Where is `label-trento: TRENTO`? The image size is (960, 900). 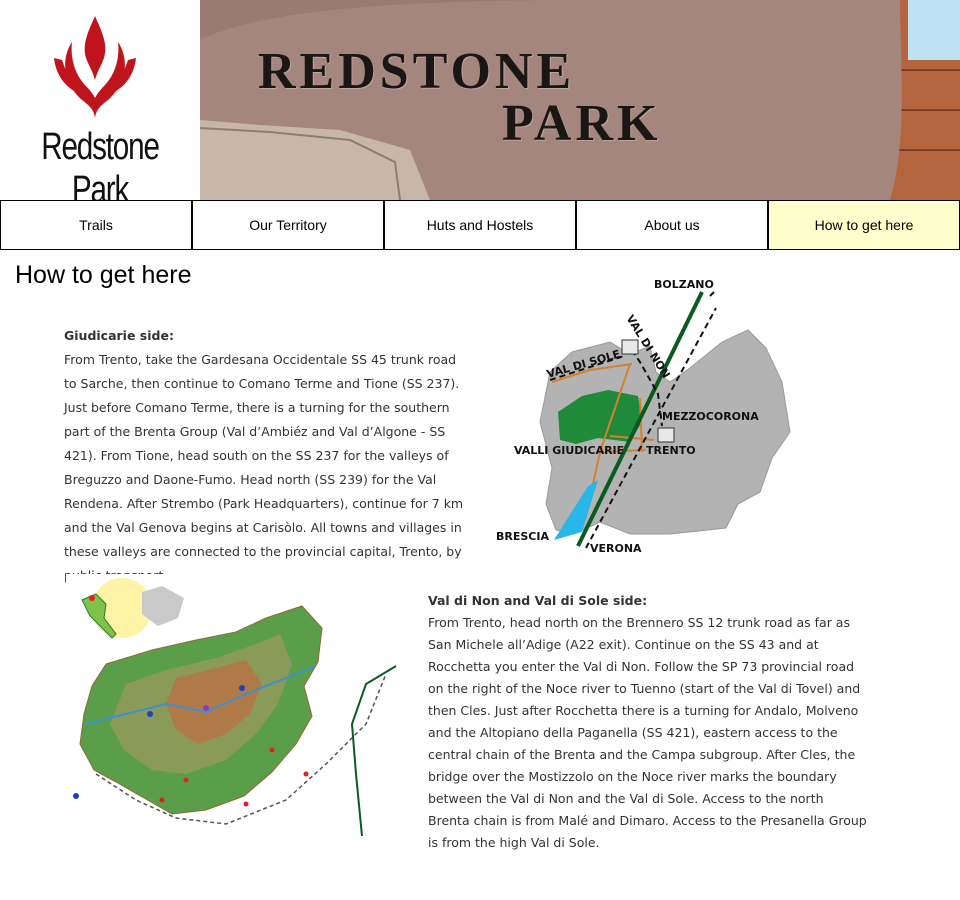 label-trento: TRENTO is located at coordinates (671, 450).